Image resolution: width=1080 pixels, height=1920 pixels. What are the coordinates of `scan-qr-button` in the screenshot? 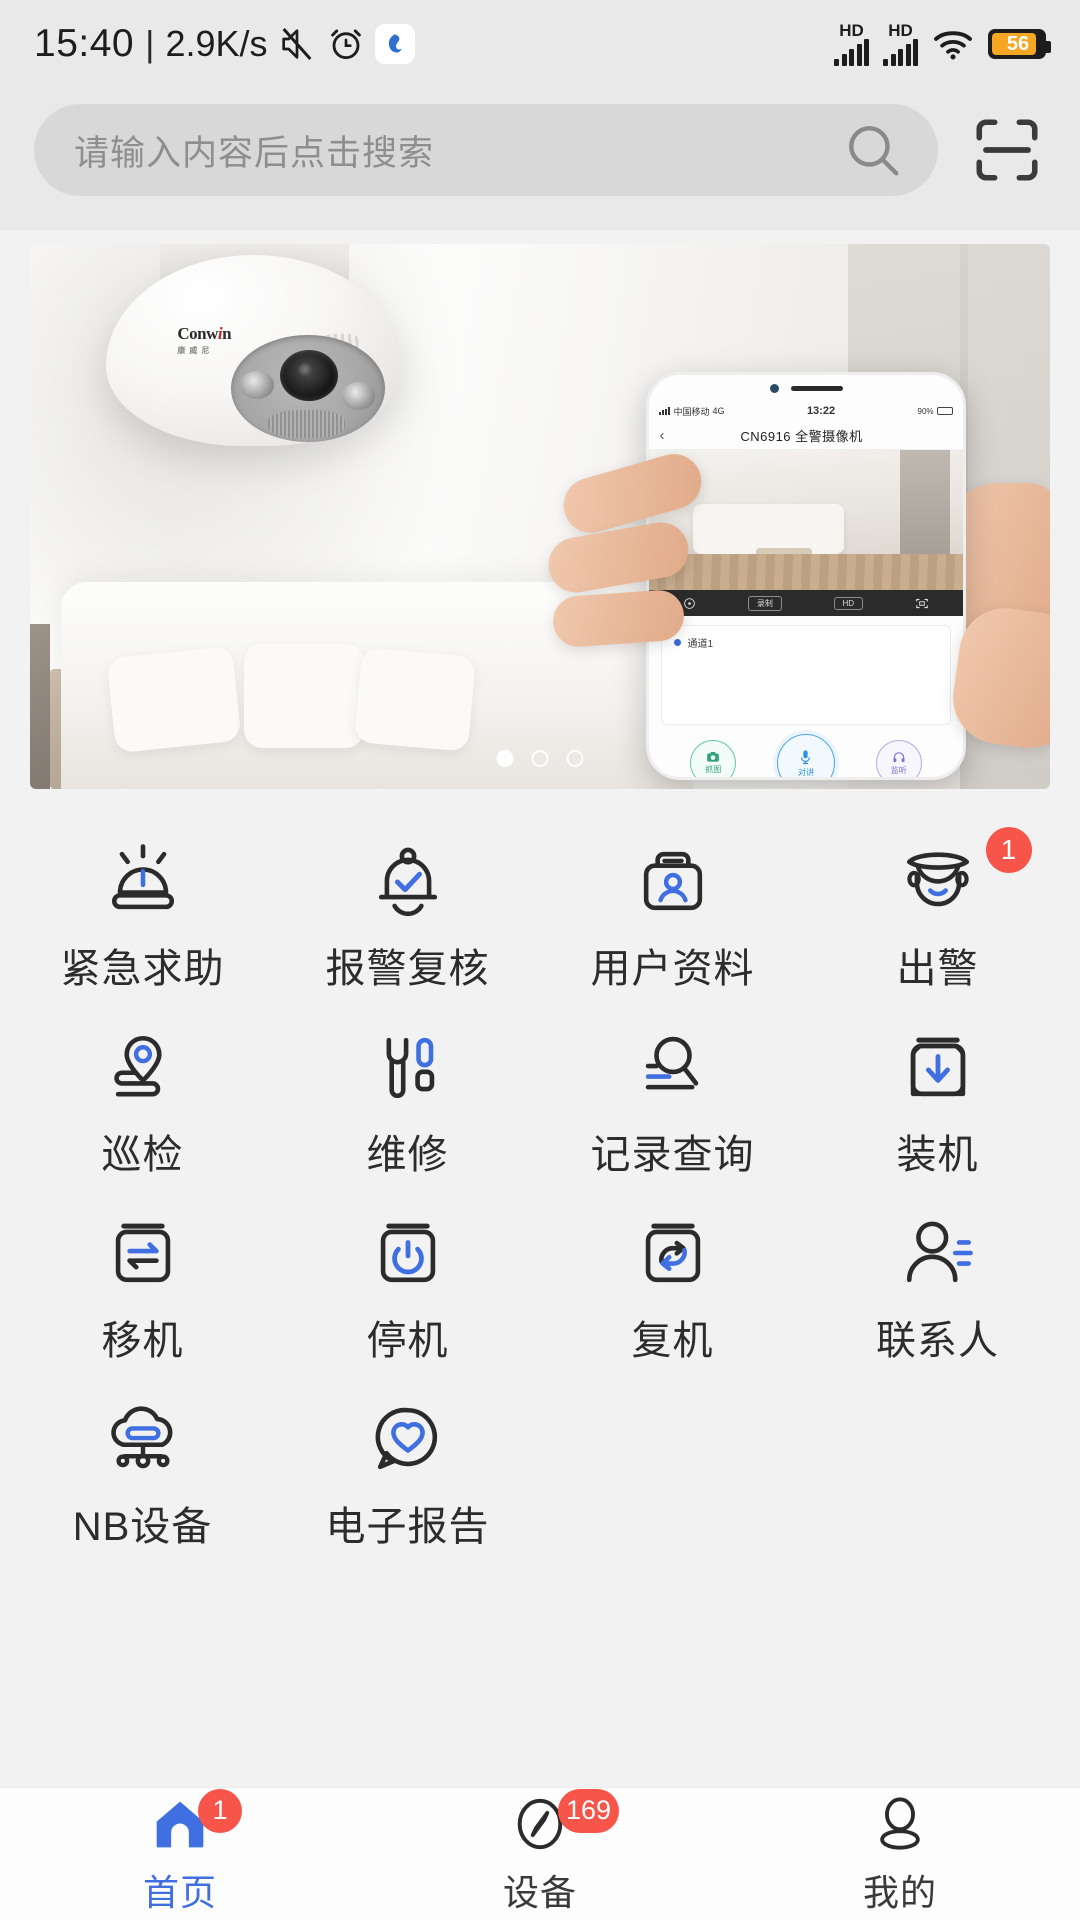 It's located at (1007, 150).